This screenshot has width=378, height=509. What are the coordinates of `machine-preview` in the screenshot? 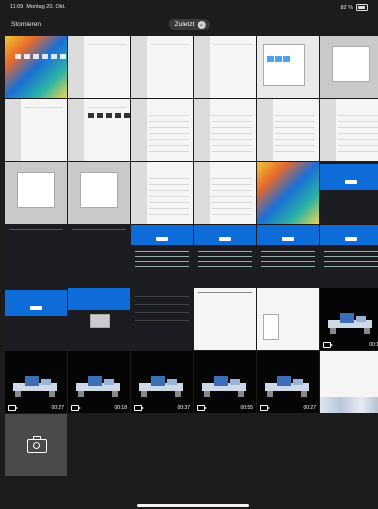 It's located at (225, 386).